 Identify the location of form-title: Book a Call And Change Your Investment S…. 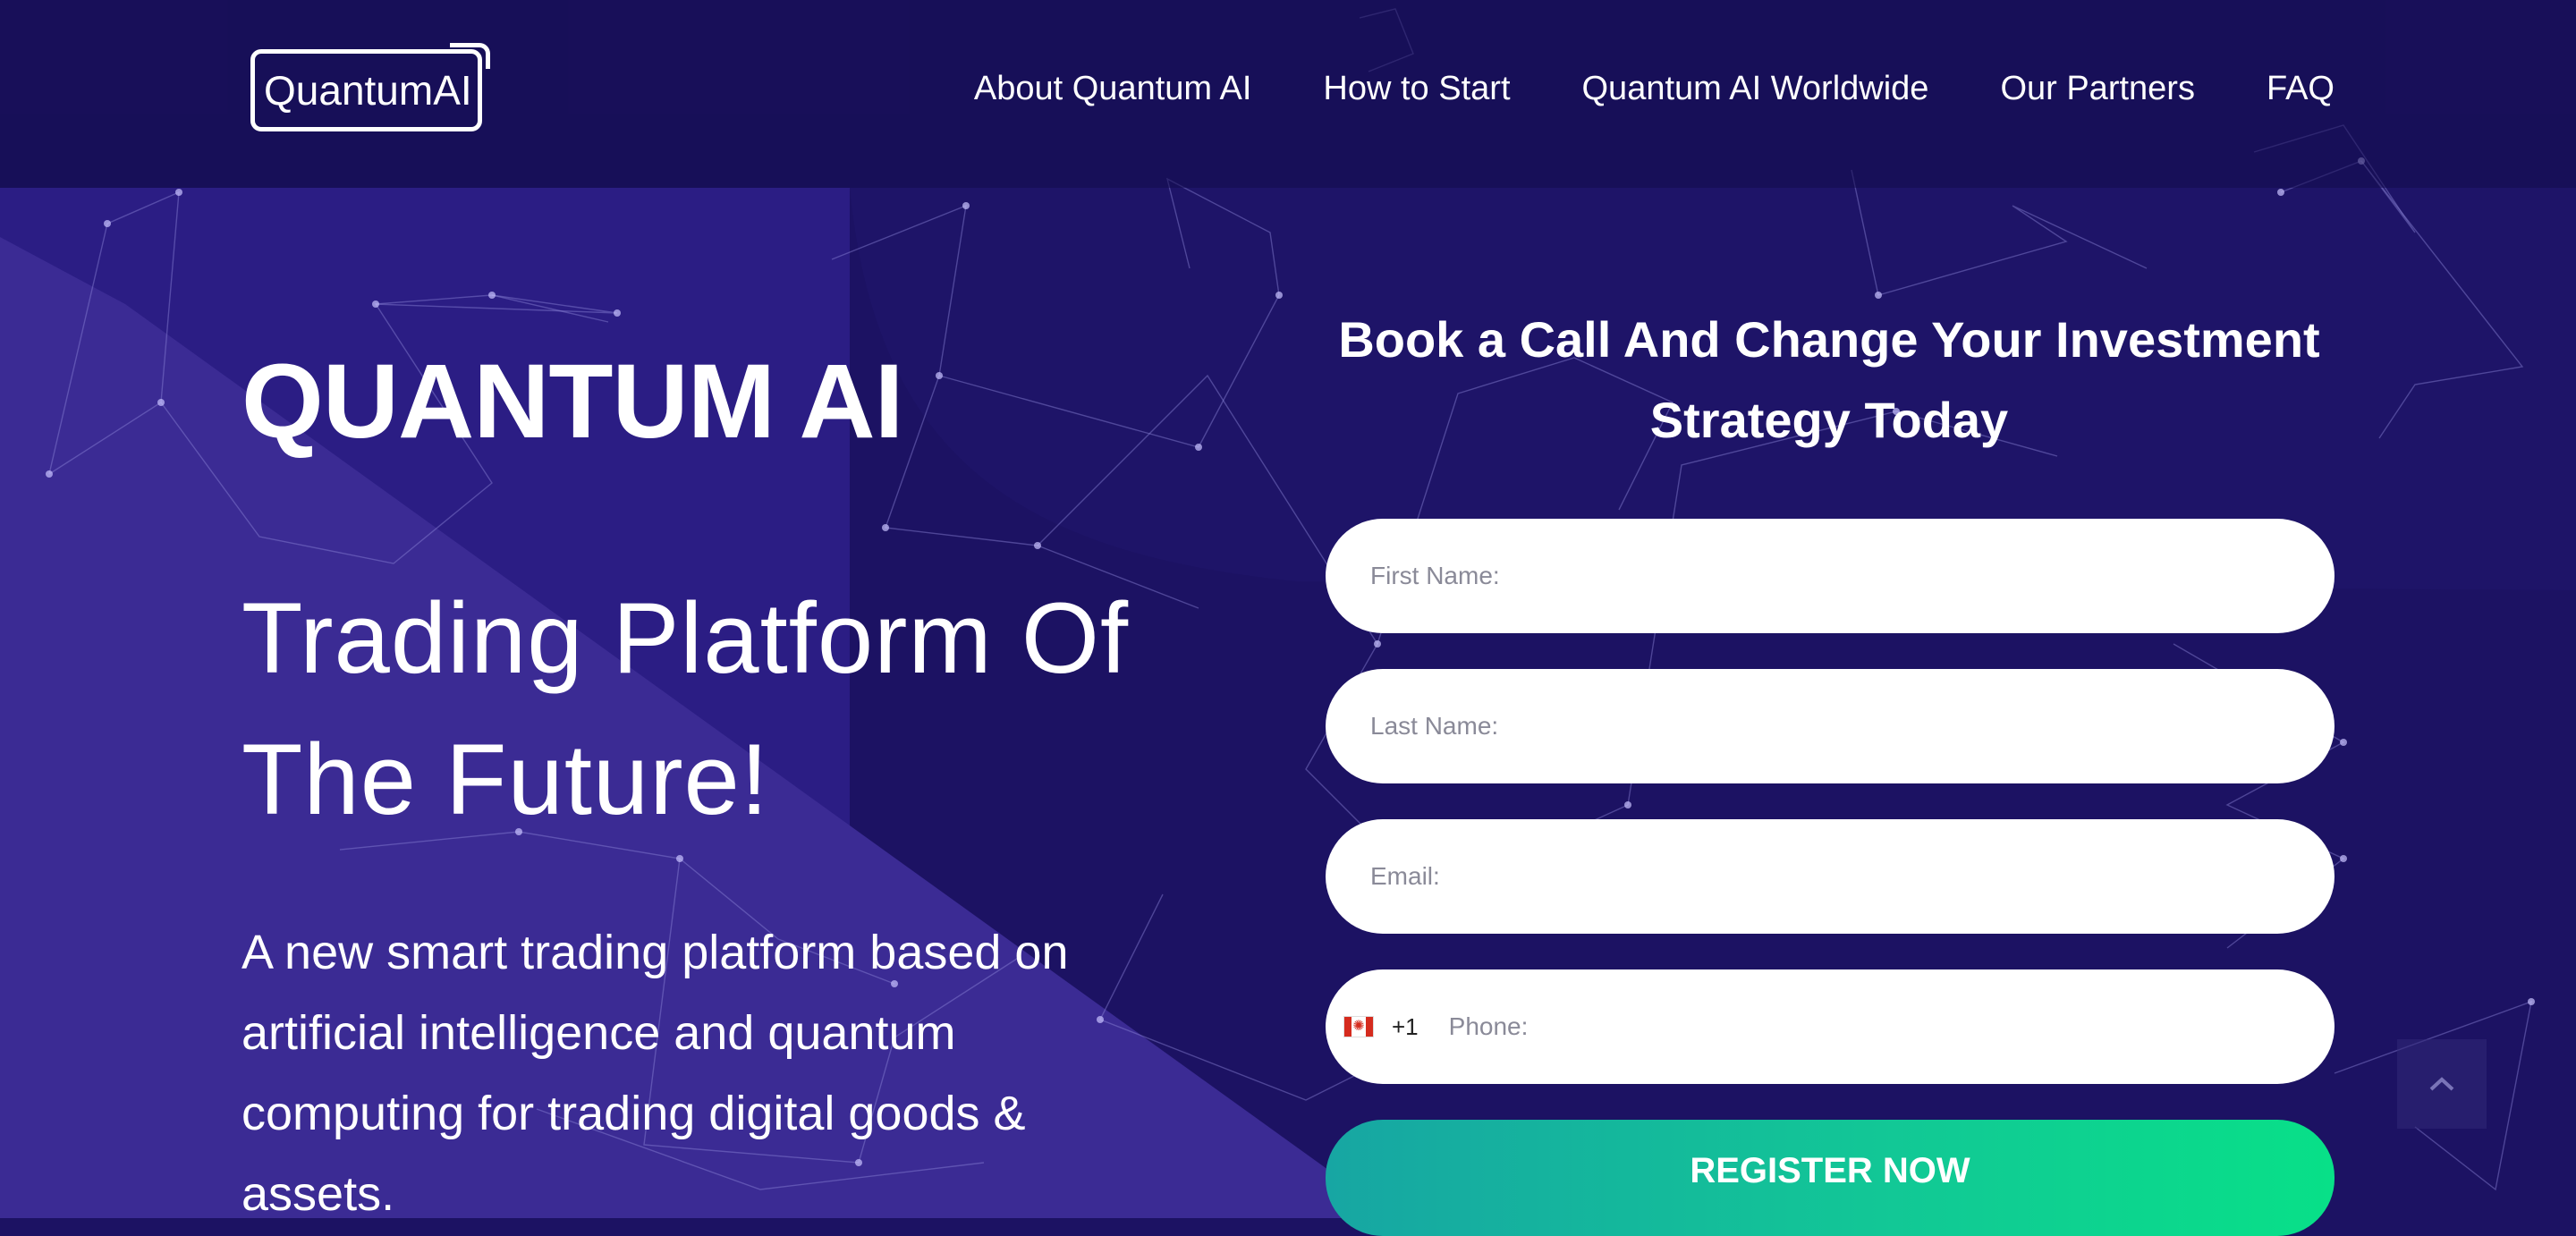
(1829, 379).